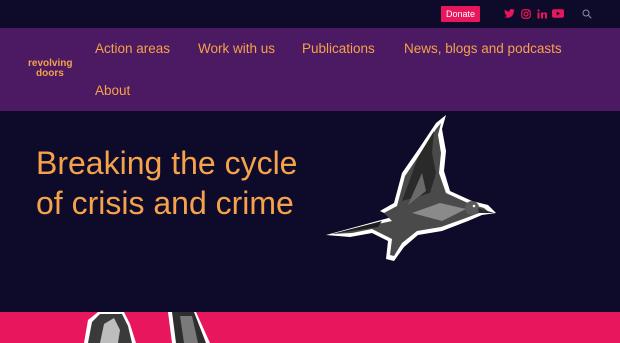 Image resolution: width=620 pixels, height=343 pixels. I want to click on nav-item-about: About, so click(112, 90).